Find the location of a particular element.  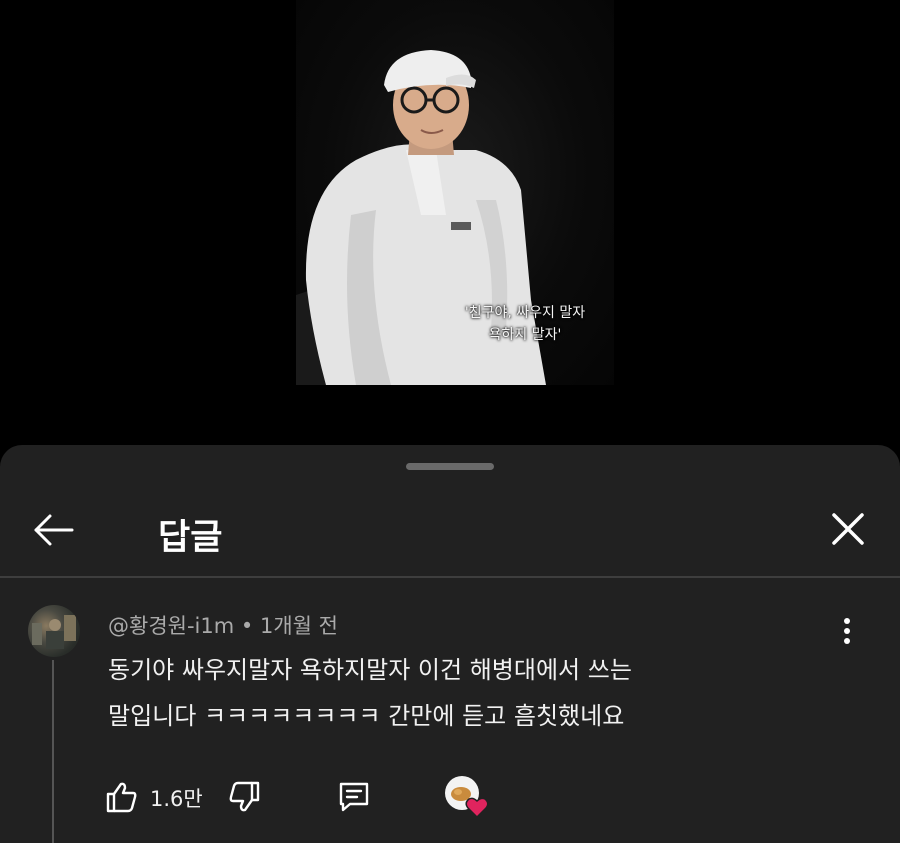

thumbs-up-icon is located at coordinates (121, 797).